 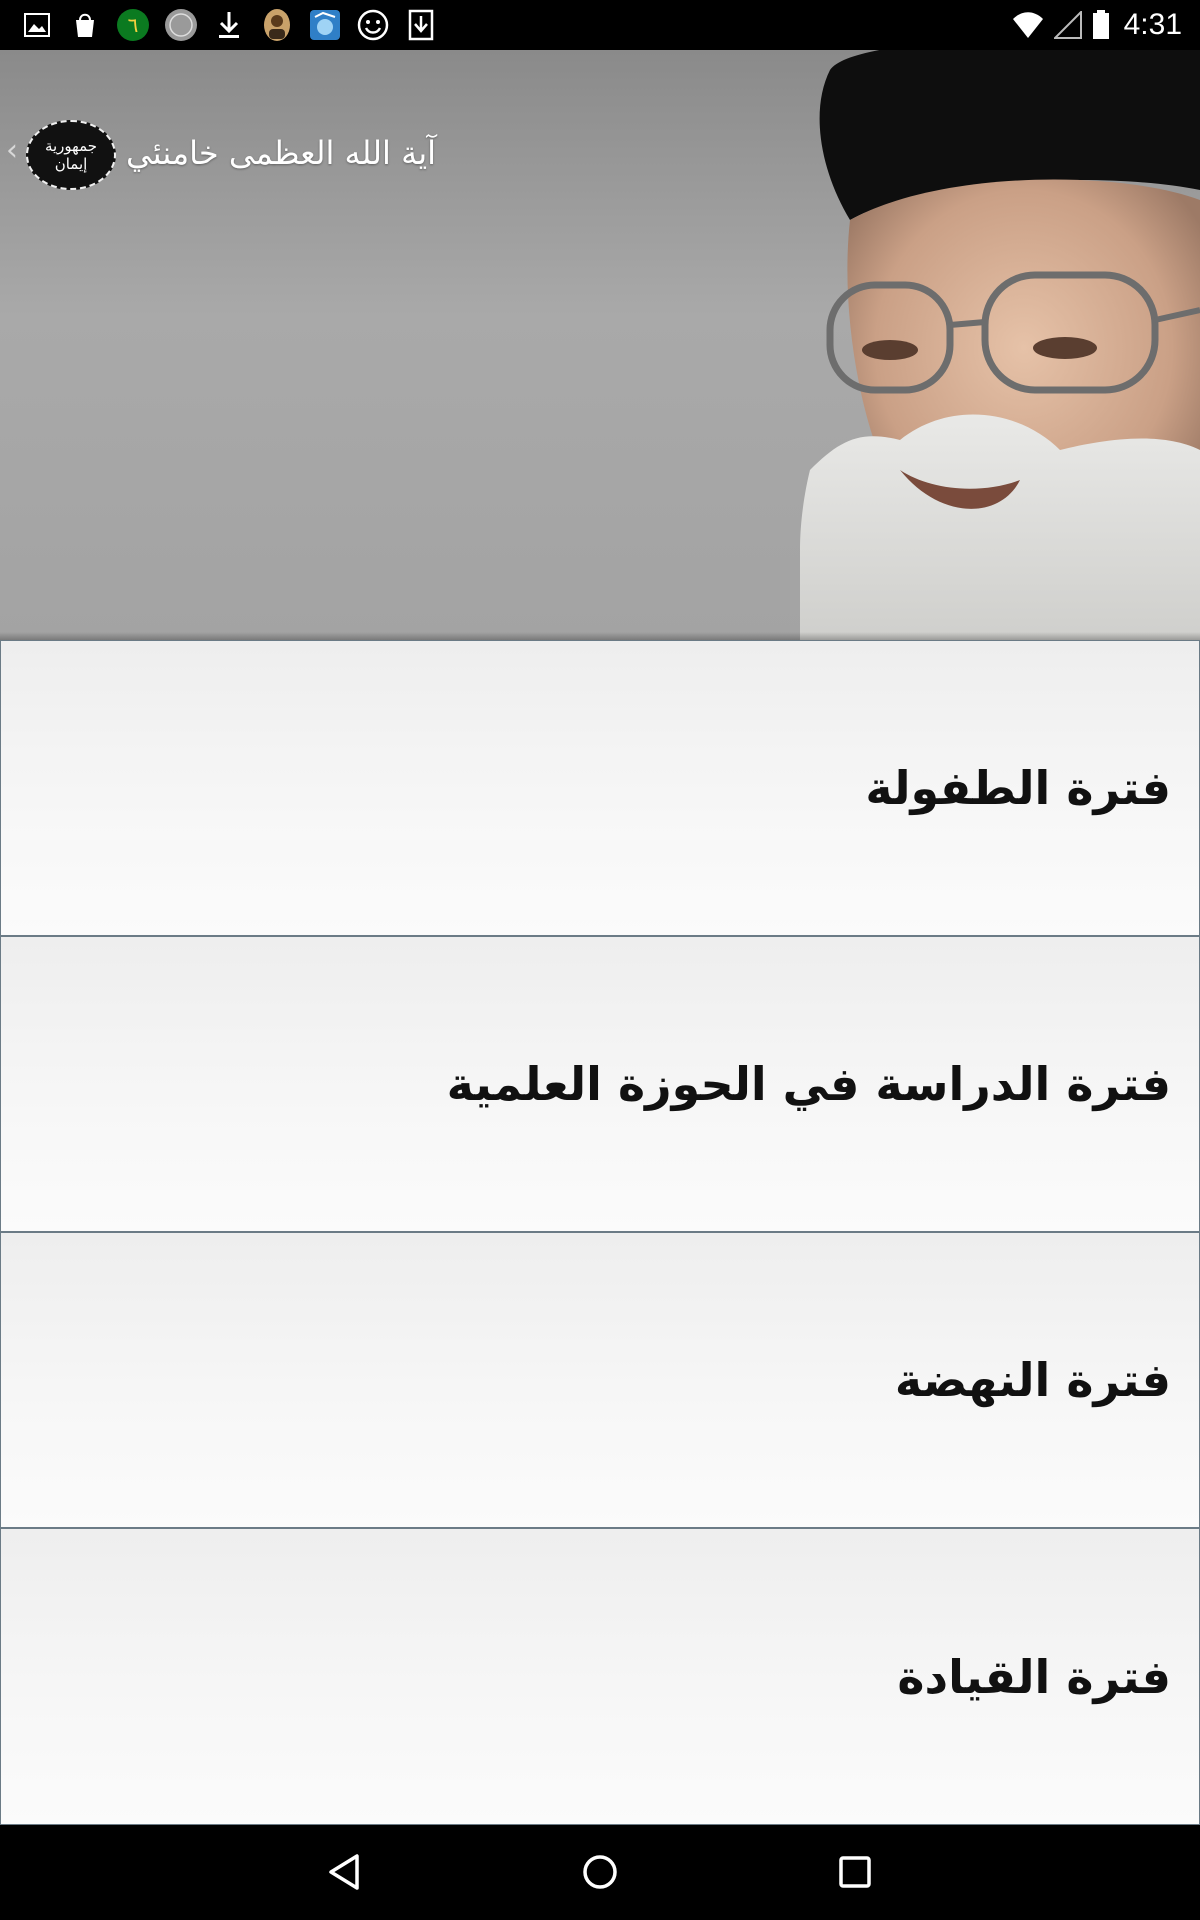 I want to click on smiley-icon, so click(x=373, y=25).